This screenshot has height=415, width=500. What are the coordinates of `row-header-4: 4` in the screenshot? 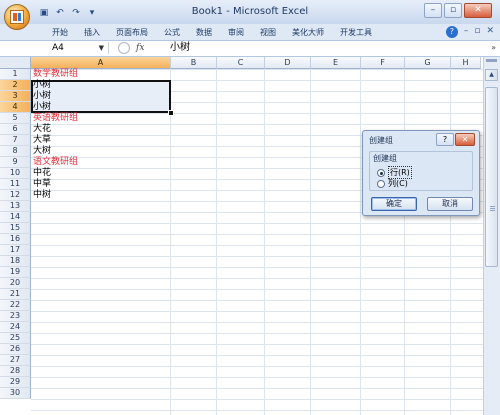 It's located at (15, 107).